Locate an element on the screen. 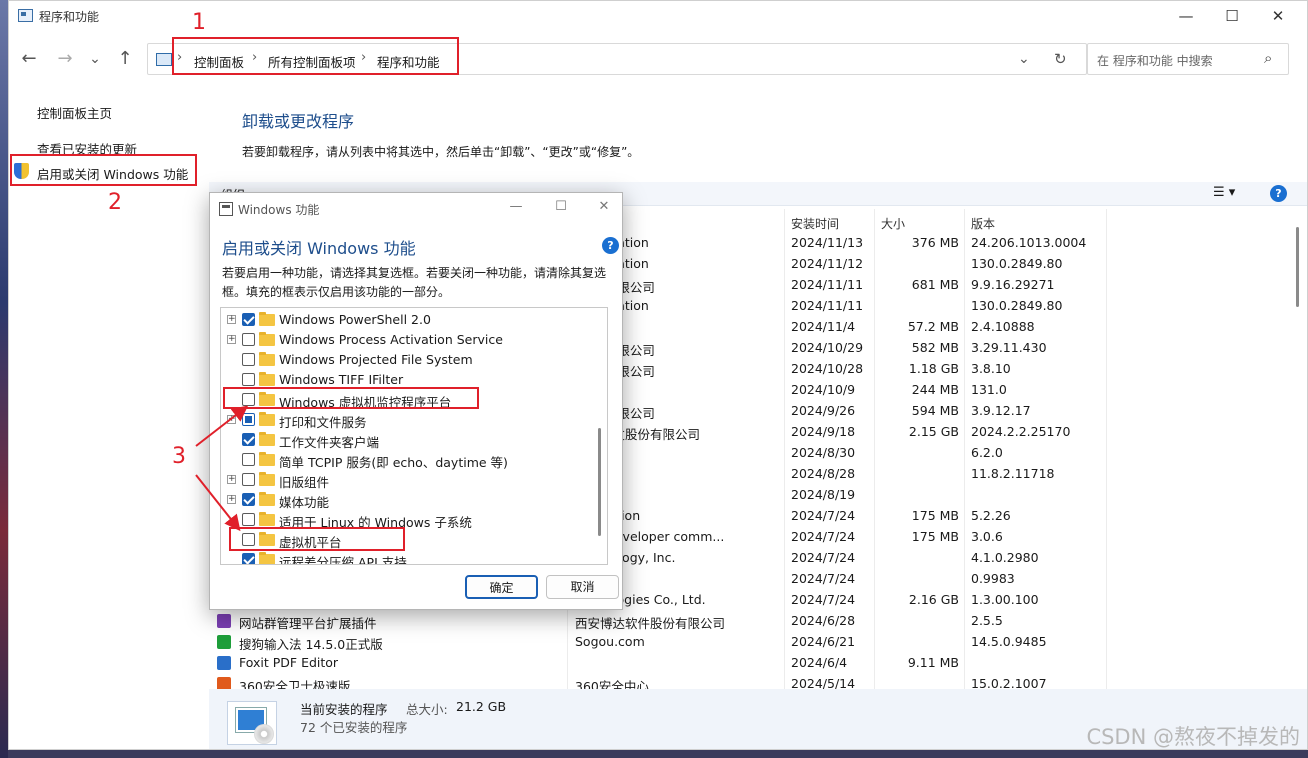  annotation-arrows is located at coordinates (222, 468).